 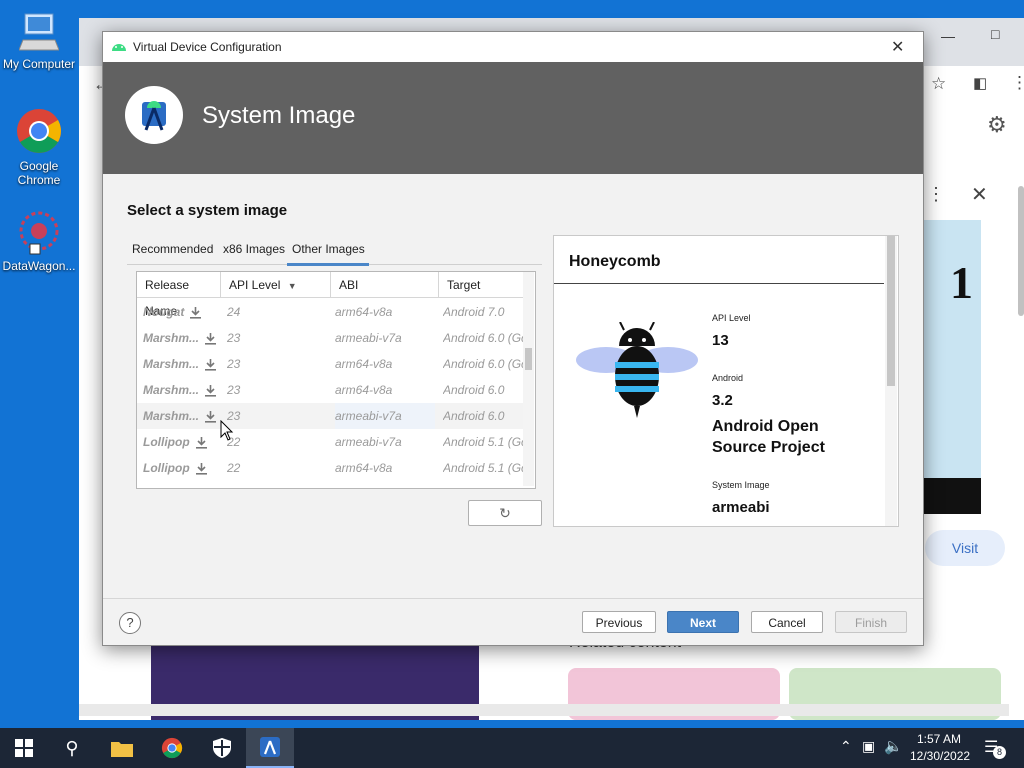 I want to click on notification-count: 8, so click(x=999, y=752).